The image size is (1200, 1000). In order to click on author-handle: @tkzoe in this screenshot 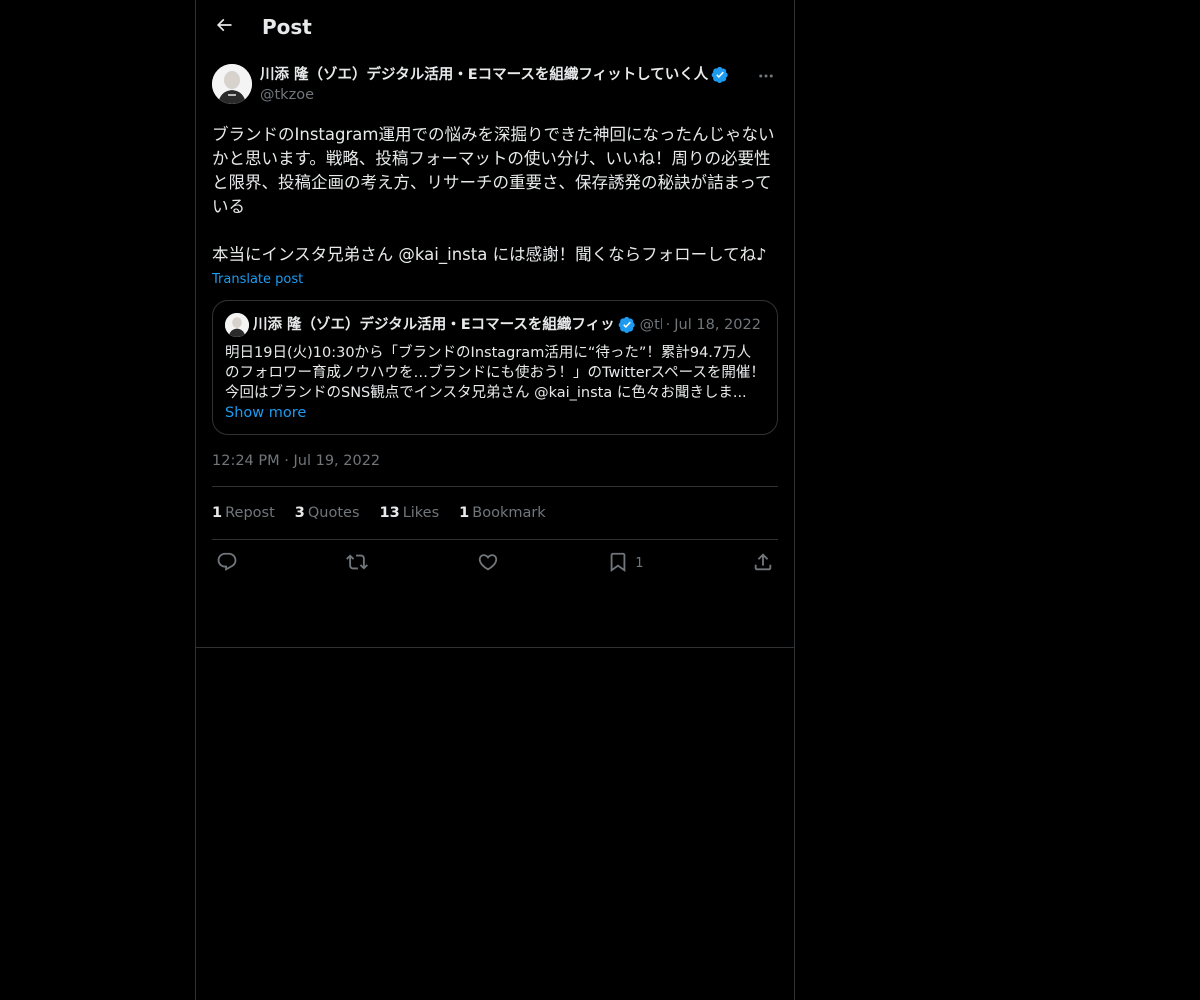, I will do `click(507, 95)`.